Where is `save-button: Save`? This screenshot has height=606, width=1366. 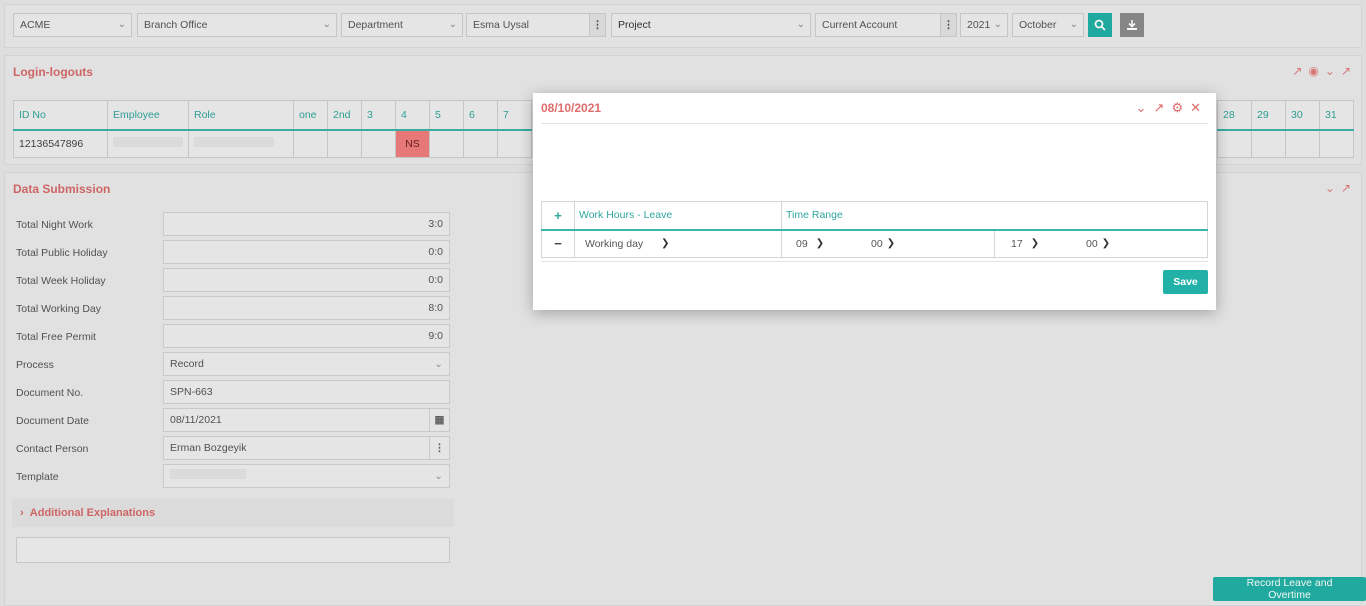
save-button: Save is located at coordinates (1185, 282).